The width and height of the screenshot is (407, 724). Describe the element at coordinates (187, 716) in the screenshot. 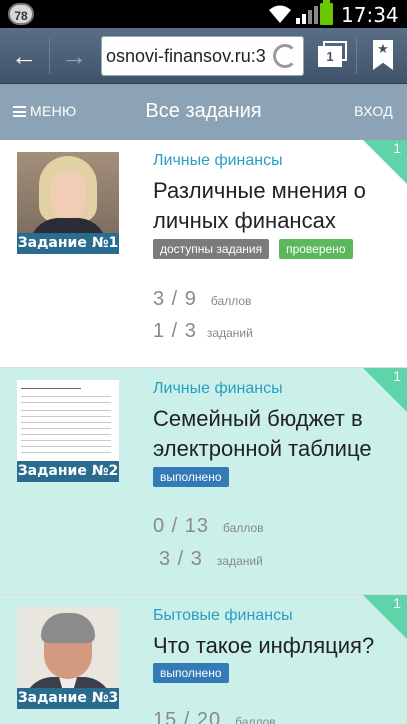

I see `points-value: 15 / 20` at that location.